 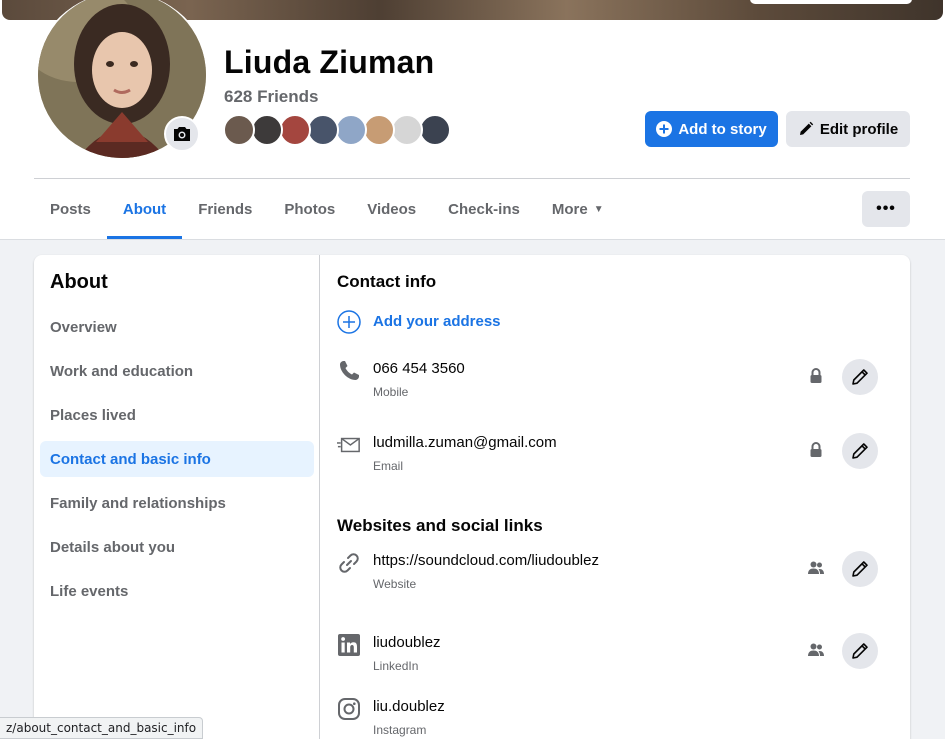 I want to click on tab-label: Check-ins, so click(x=484, y=209).